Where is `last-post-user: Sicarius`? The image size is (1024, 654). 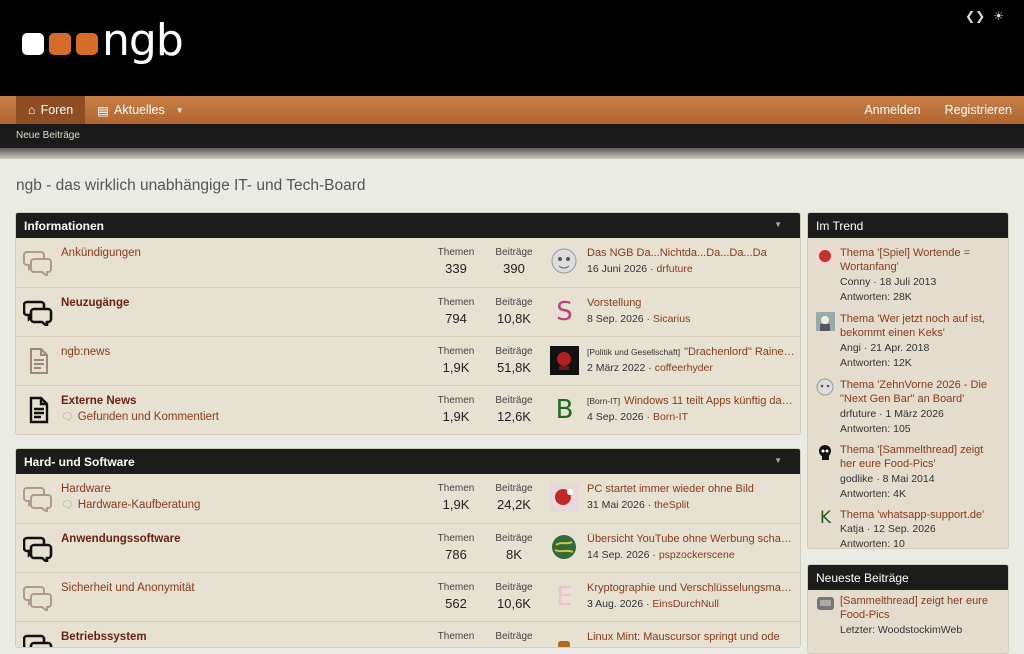
last-post-user: Sicarius is located at coordinates (671, 319).